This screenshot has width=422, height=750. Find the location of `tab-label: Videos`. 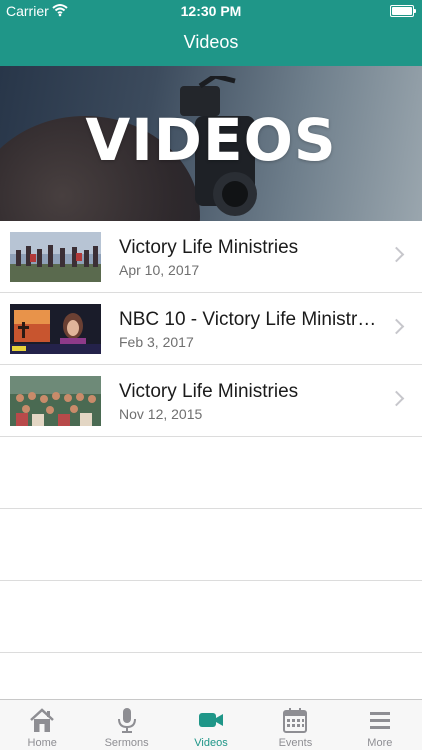

tab-label: Videos is located at coordinates (211, 743).